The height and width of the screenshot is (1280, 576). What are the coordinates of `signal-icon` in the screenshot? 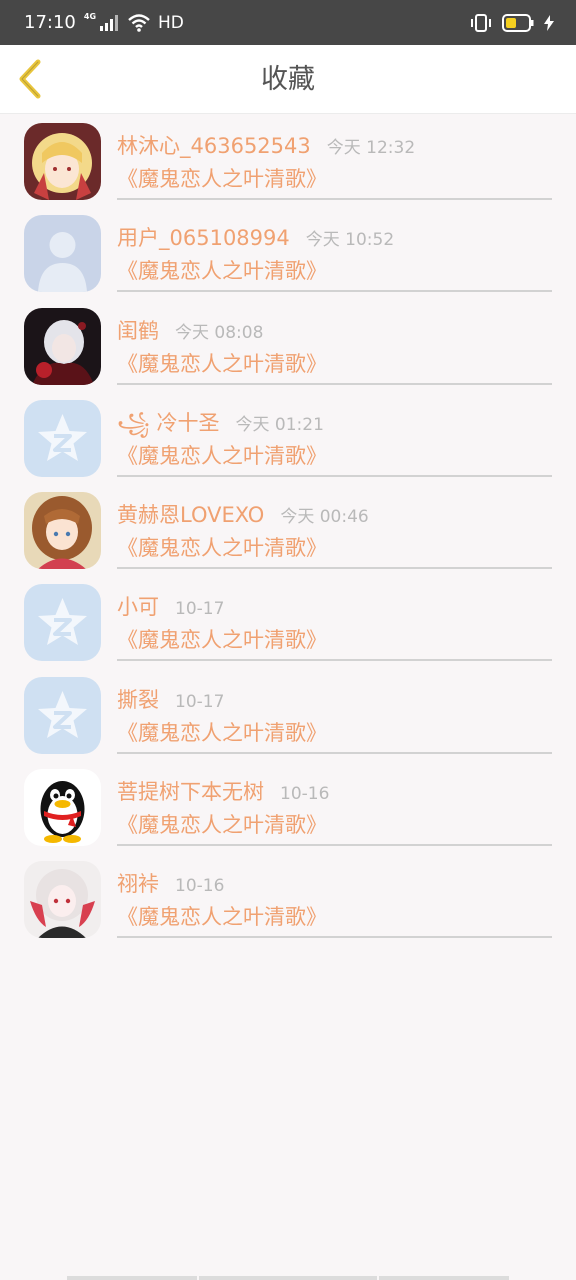 It's located at (109, 22).